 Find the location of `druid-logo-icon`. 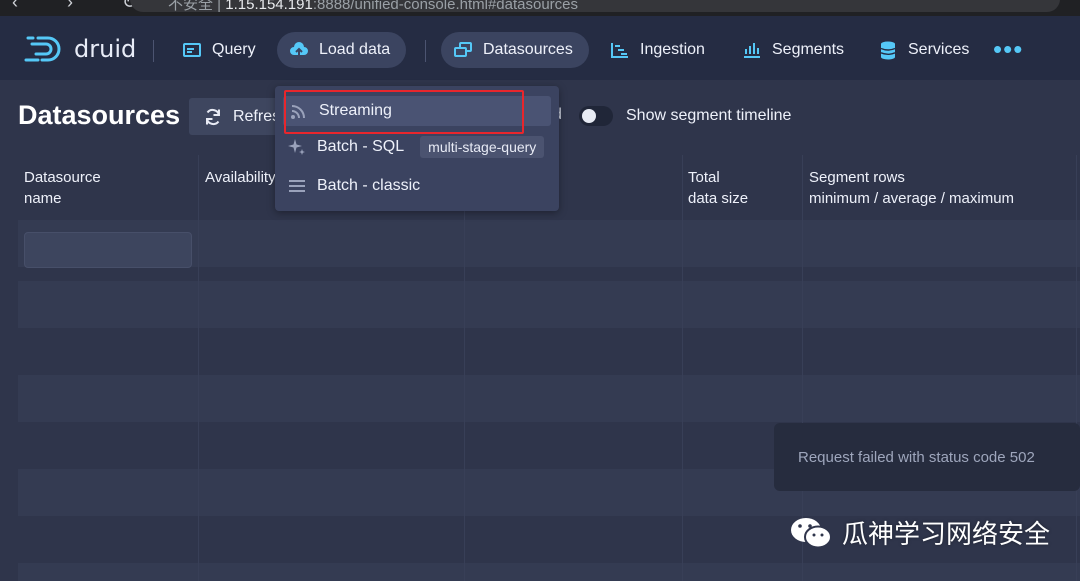

druid-logo-icon is located at coordinates (42, 49).